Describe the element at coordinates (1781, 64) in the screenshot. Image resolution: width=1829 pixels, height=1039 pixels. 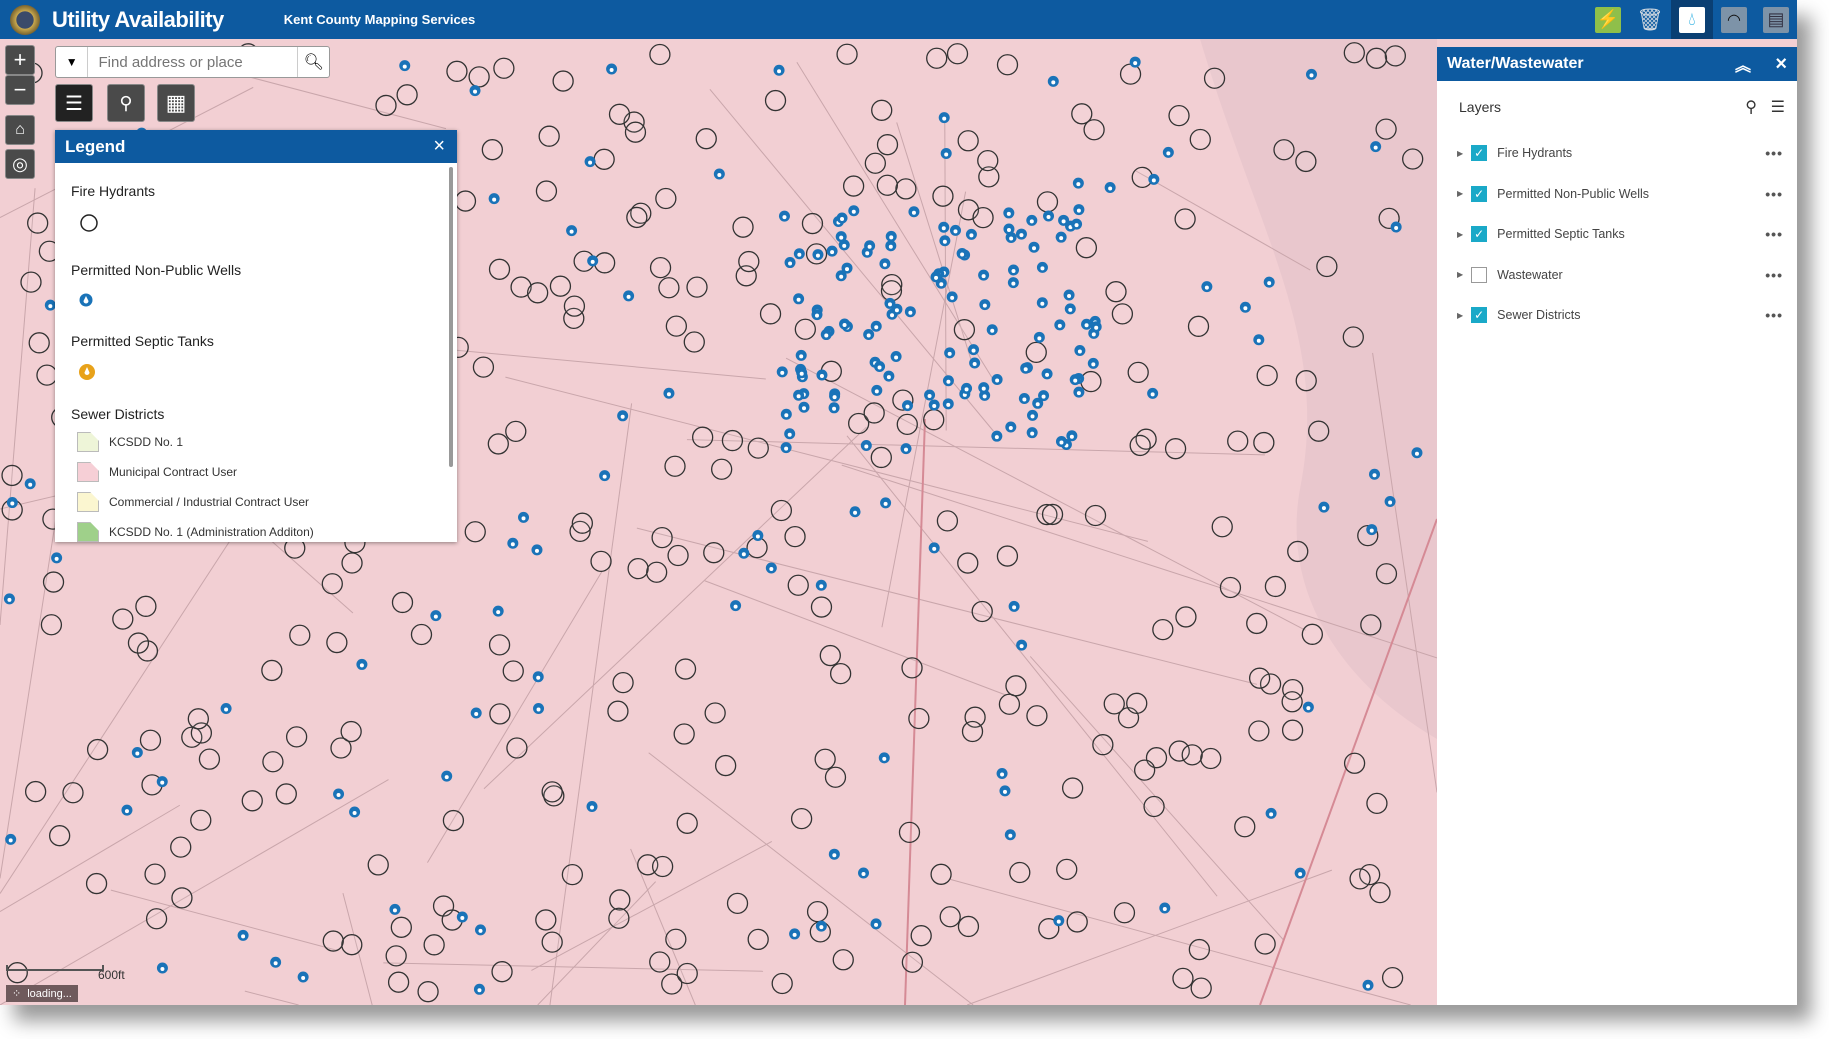
I see `panel-close-button: ×` at that location.